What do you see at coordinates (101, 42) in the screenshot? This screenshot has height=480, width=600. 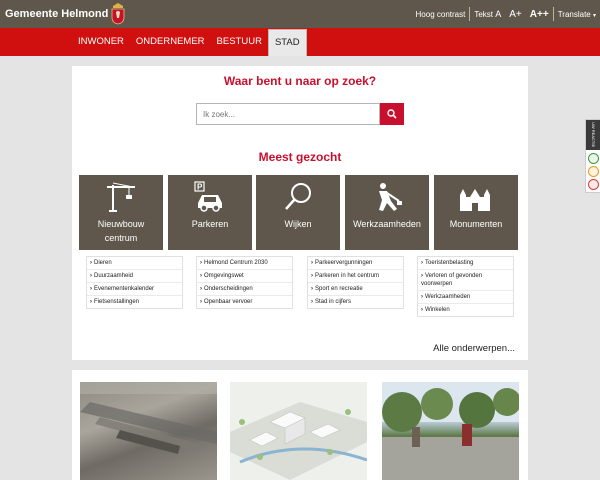 I see `nav-item-inwoner: INWONER` at bounding box center [101, 42].